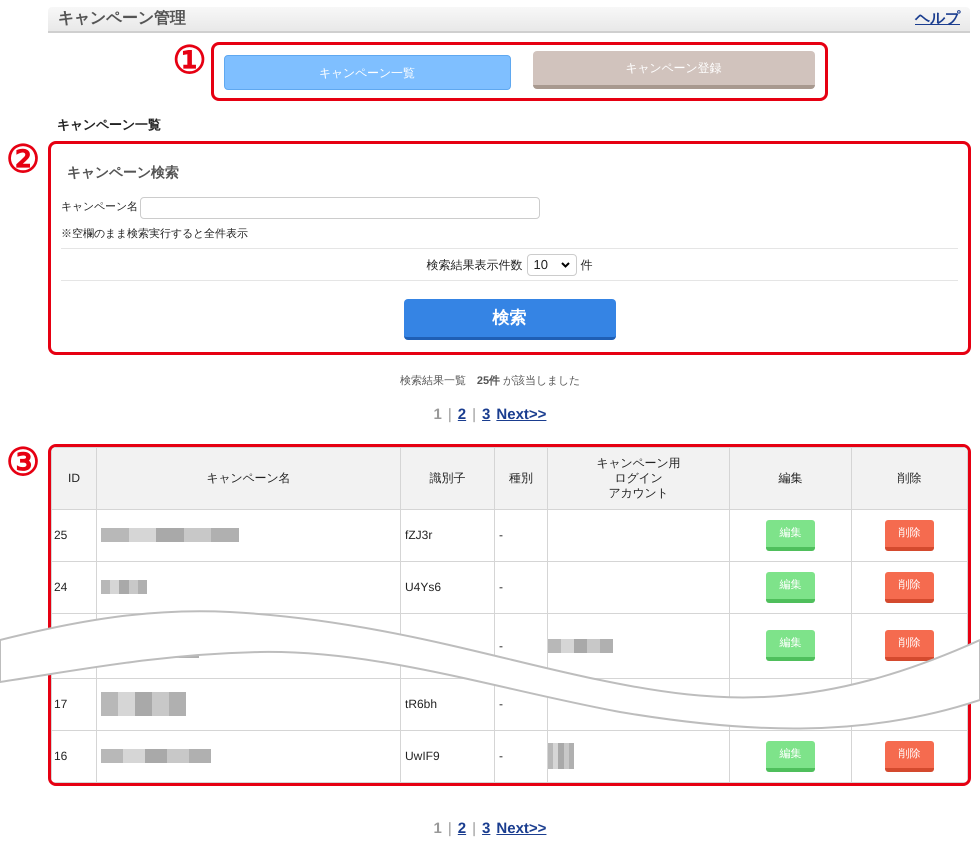 Image resolution: width=980 pixels, height=860 pixels. I want to click on panel-title: キャンペーン検索, so click(123, 172).